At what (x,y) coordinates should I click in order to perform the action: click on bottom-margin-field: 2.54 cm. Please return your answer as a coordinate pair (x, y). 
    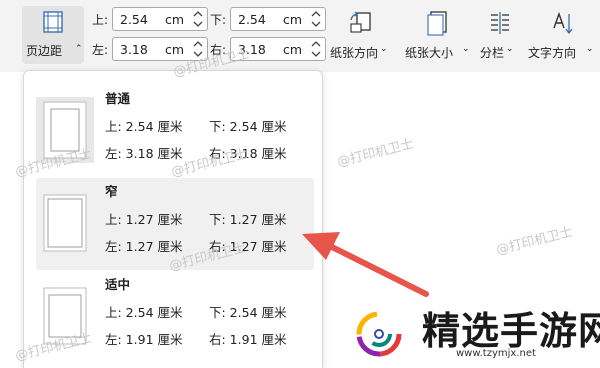
    Looking at the image, I should click on (278, 19).